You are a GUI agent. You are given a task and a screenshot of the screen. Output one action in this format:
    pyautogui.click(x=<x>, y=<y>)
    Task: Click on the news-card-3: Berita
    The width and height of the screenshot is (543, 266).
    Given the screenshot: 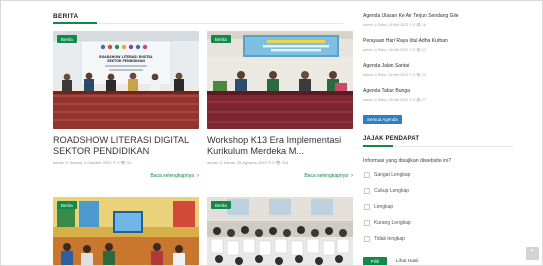 What is the action you would take?
    pyautogui.click(x=126, y=231)
    